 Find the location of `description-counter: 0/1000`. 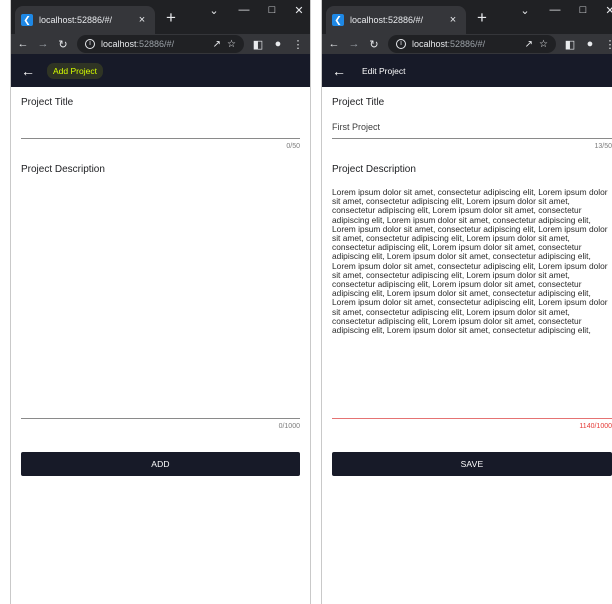

description-counter: 0/1000 is located at coordinates (289, 426).